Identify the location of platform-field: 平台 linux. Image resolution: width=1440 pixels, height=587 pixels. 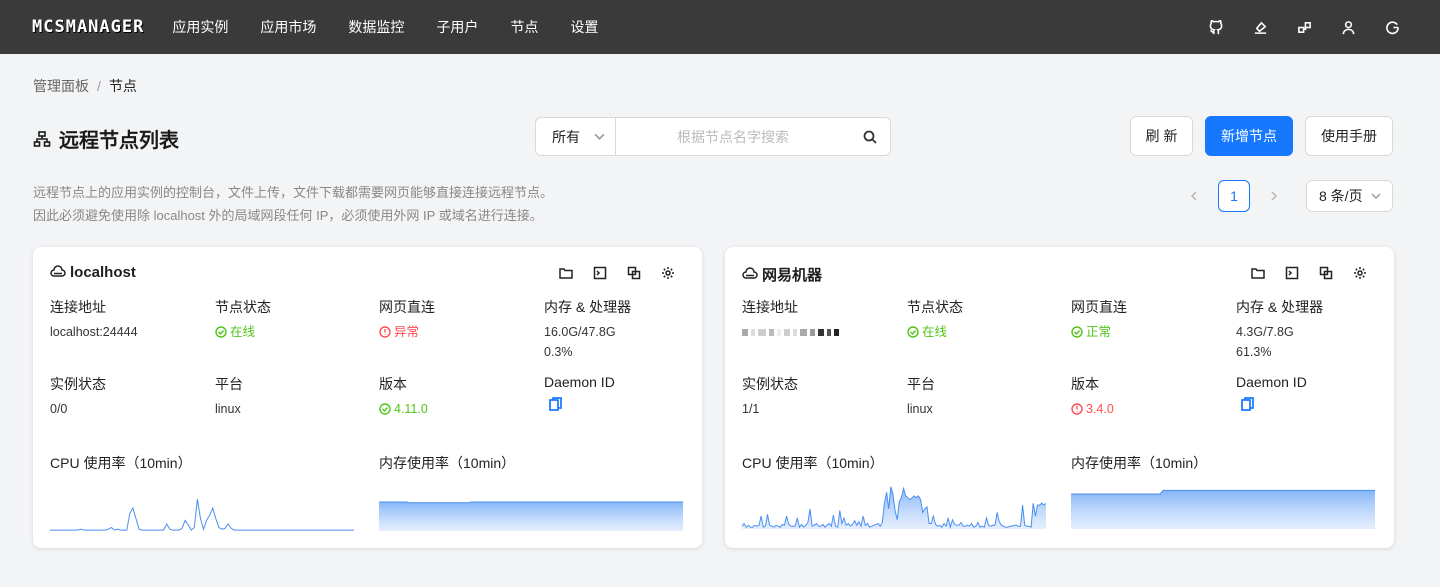
(921, 396).